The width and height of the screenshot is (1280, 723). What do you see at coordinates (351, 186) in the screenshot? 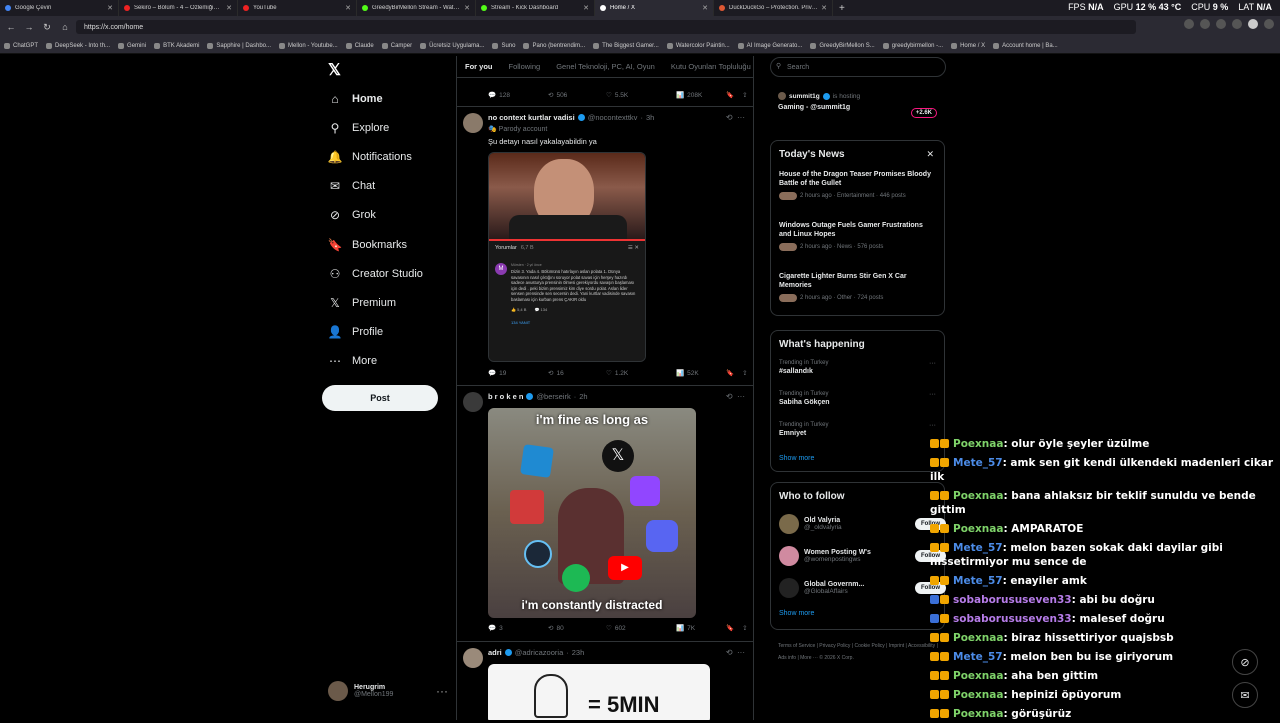
I see `nav-item-chat: ✉ Chat` at bounding box center [351, 186].